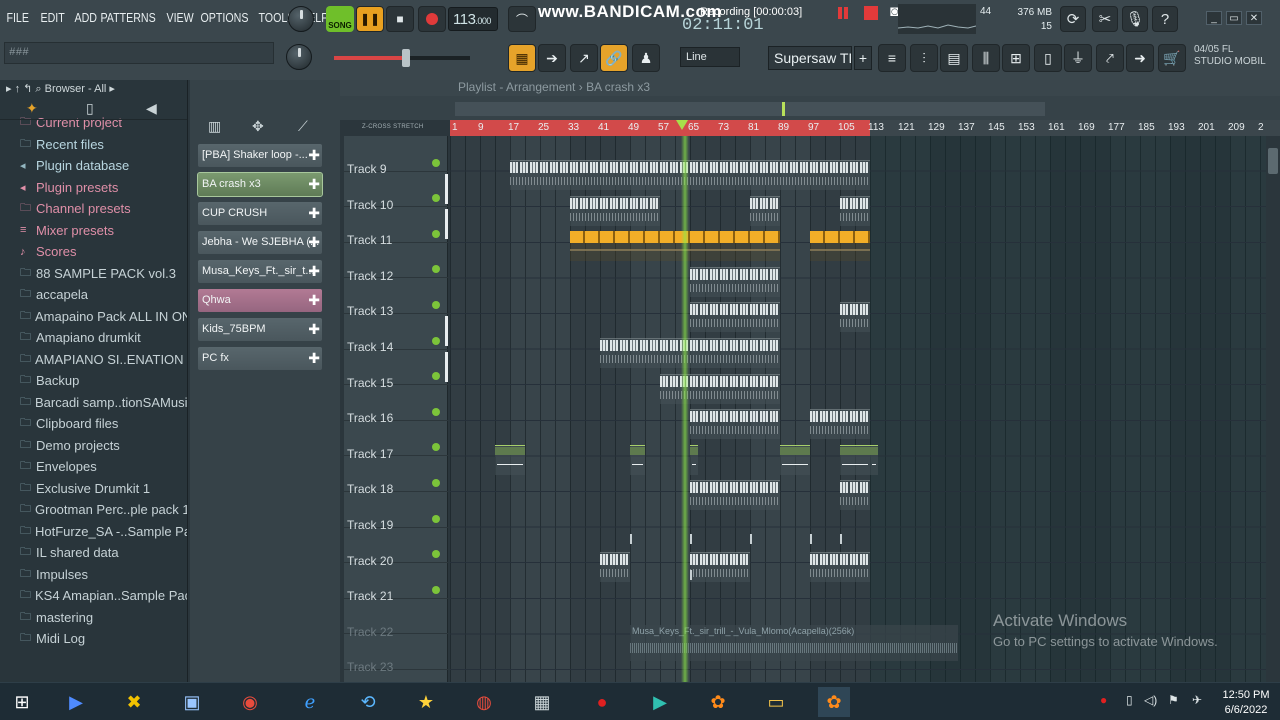 The height and width of the screenshot is (720, 1280). Describe the element at coordinates (396, 512) in the screenshot. I see `track-header: Track 19` at that location.